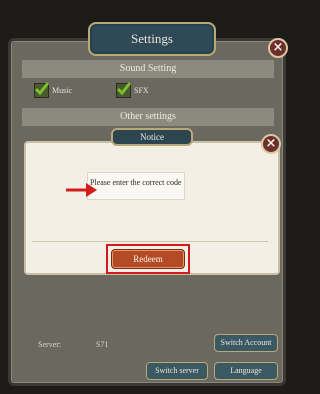 This screenshot has height=394, width=320. I want to click on notice-close-icon: ×, so click(271, 144).